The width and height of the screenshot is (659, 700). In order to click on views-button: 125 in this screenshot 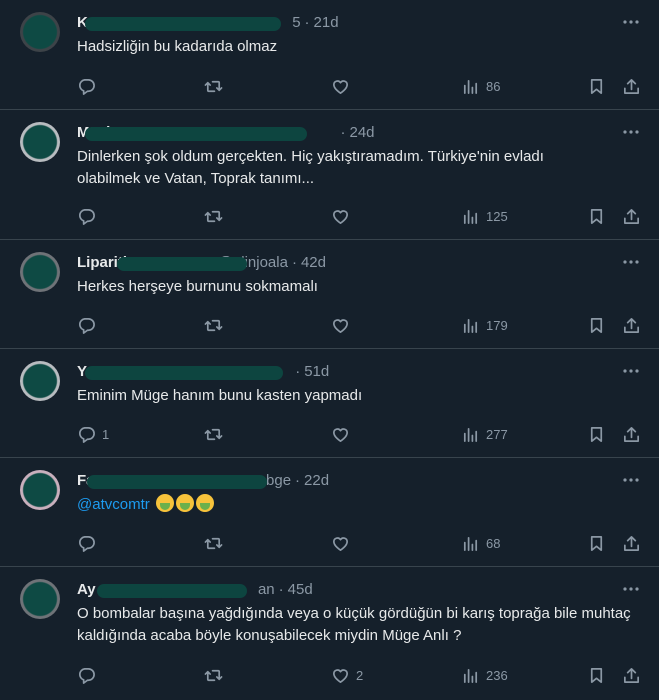, I will do `click(484, 216)`.